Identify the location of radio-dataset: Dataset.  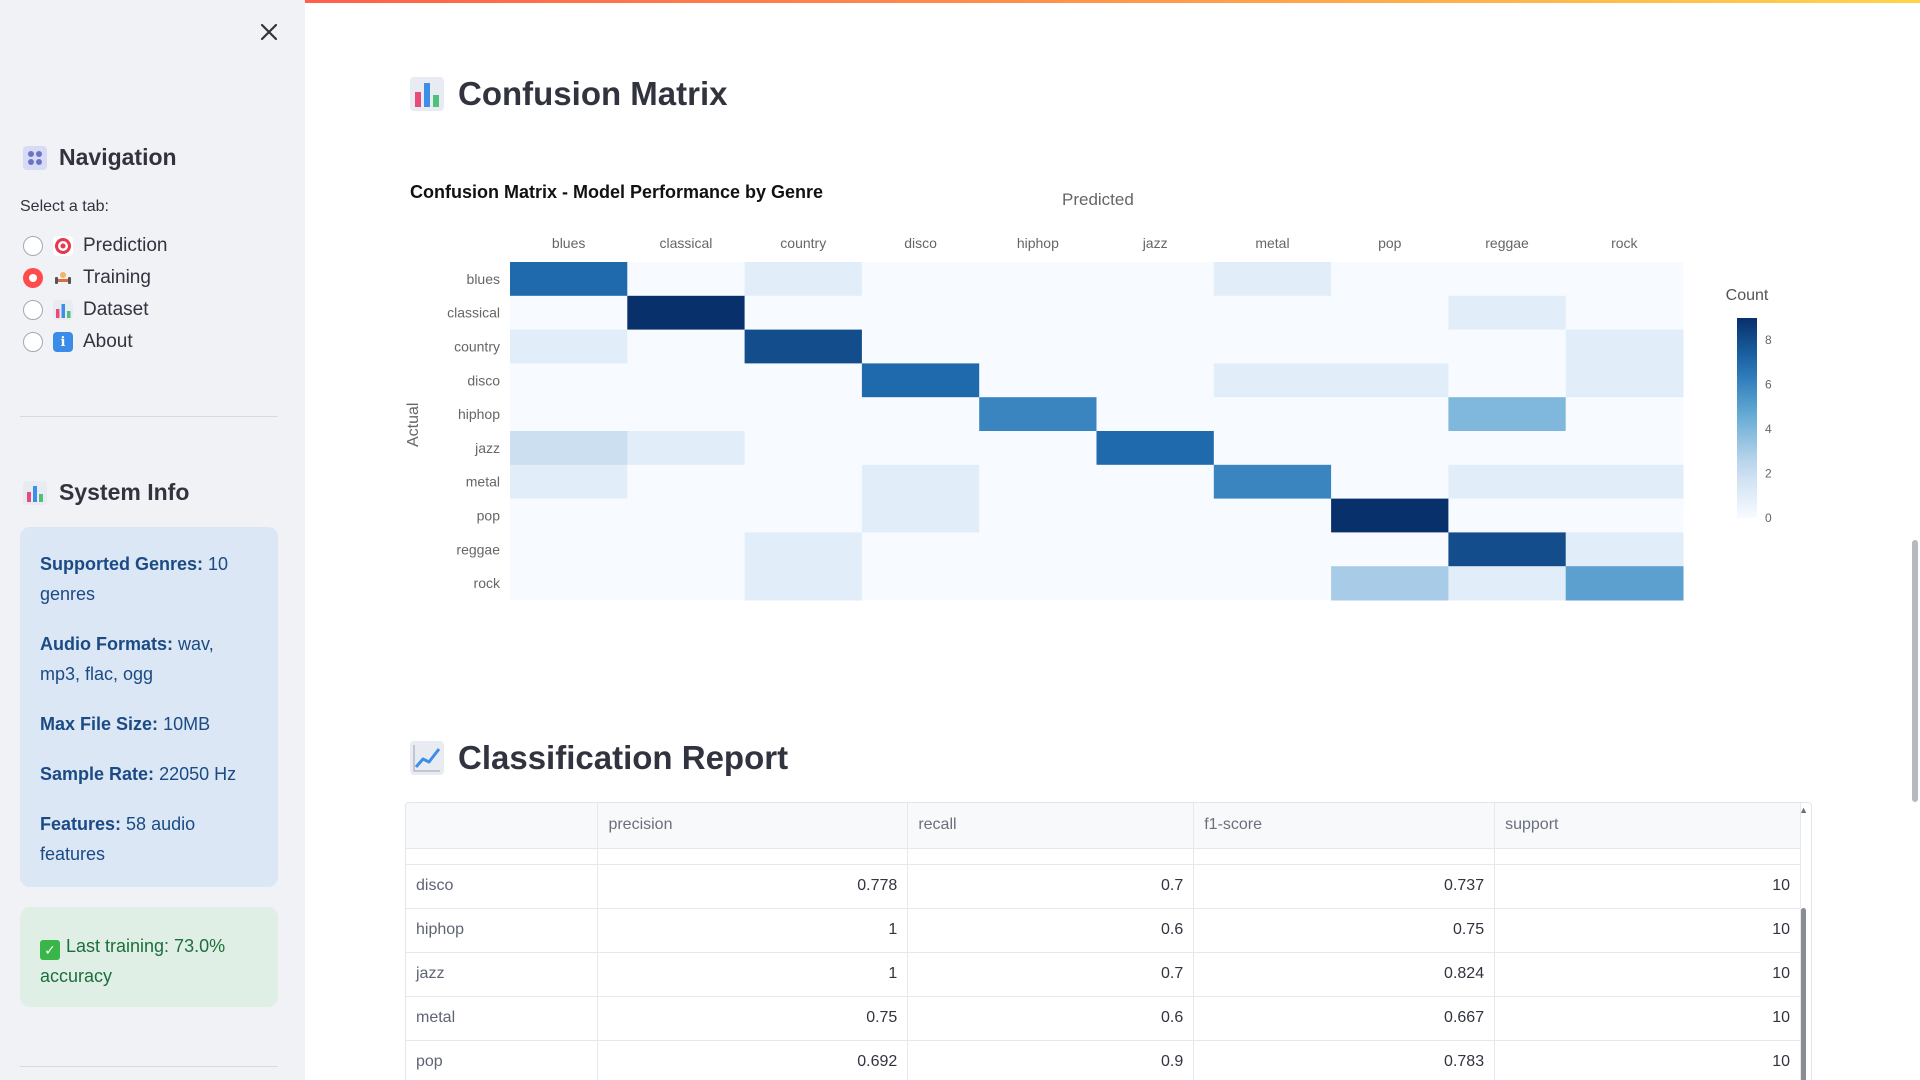
(95, 310).